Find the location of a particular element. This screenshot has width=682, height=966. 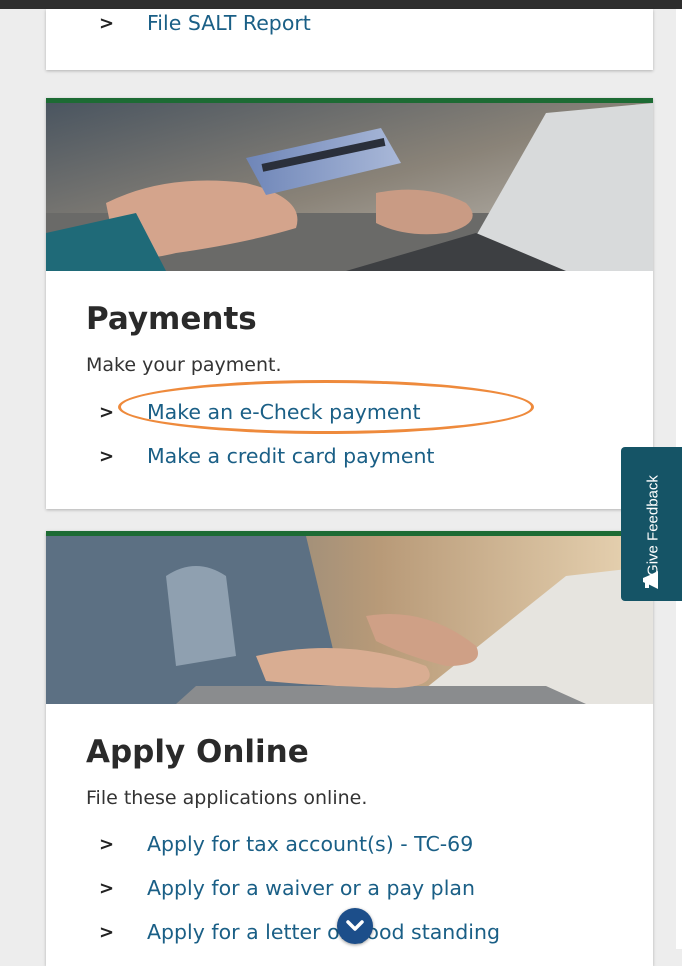

link-label: Make a credit card payment is located at coordinates (290, 456).